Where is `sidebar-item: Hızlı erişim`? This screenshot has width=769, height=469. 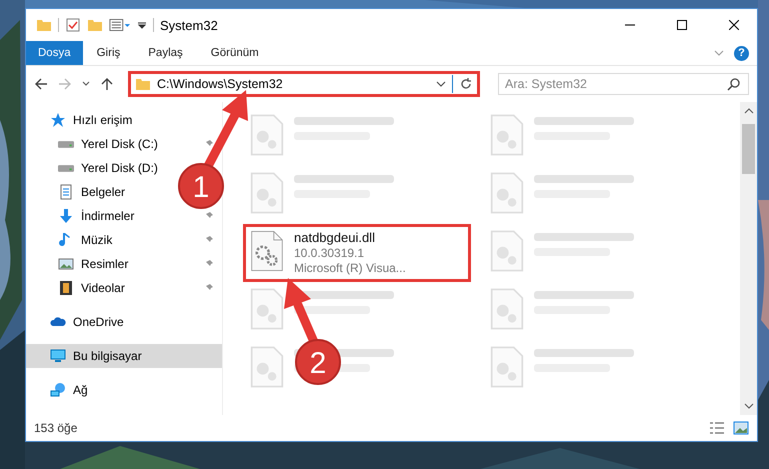
sidebar-item: Hızlı erişim is located at coordinates (83, 120).